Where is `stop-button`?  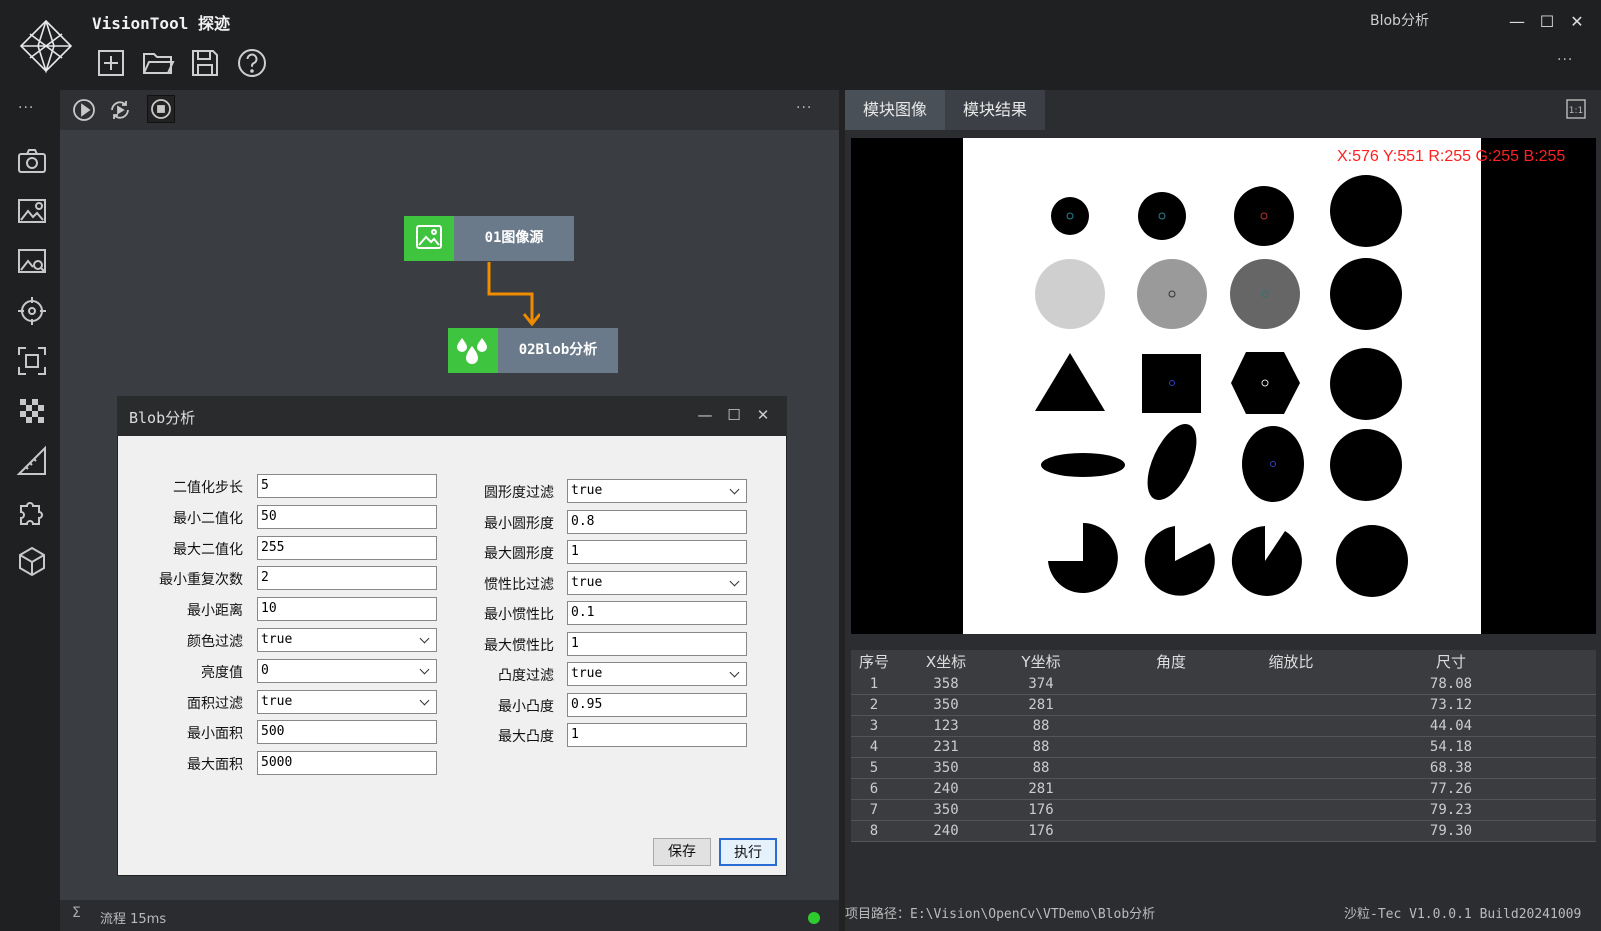 stop-button is located at coordinates (161, 109).